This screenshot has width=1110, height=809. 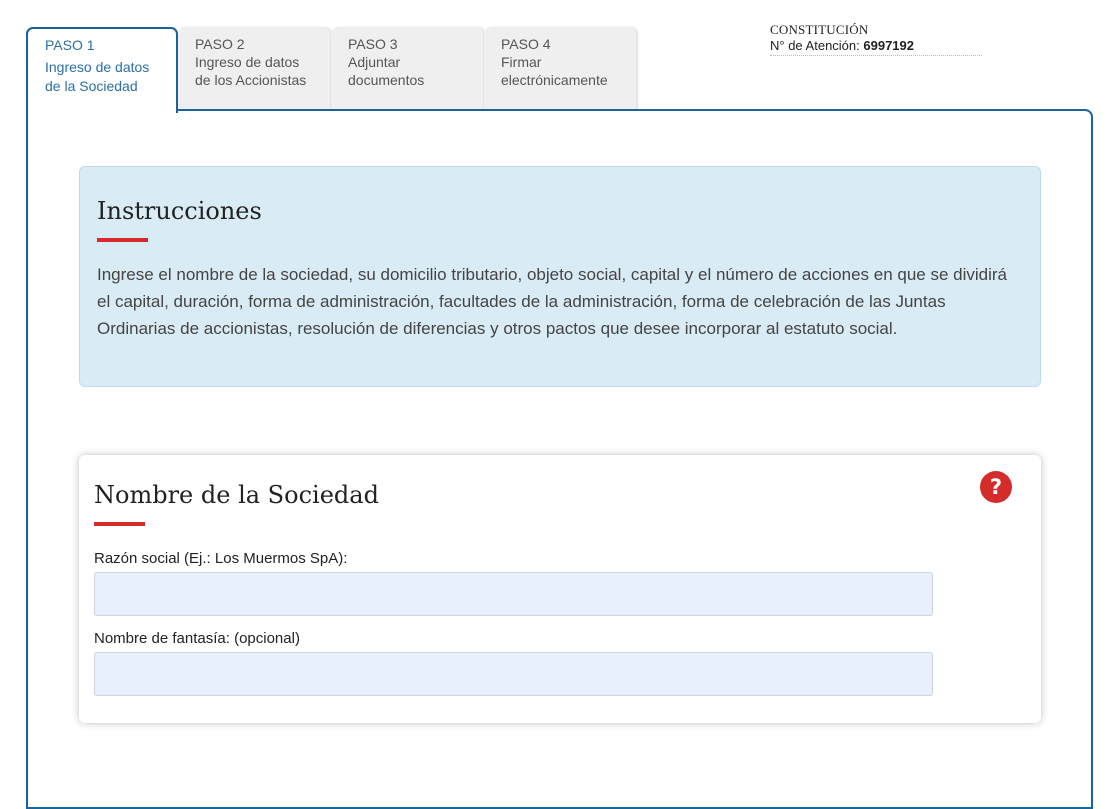 What do you see at coordinates (513, 594) in the screenshot?
I see `razon-social-input` at bounding box center [513, 594].